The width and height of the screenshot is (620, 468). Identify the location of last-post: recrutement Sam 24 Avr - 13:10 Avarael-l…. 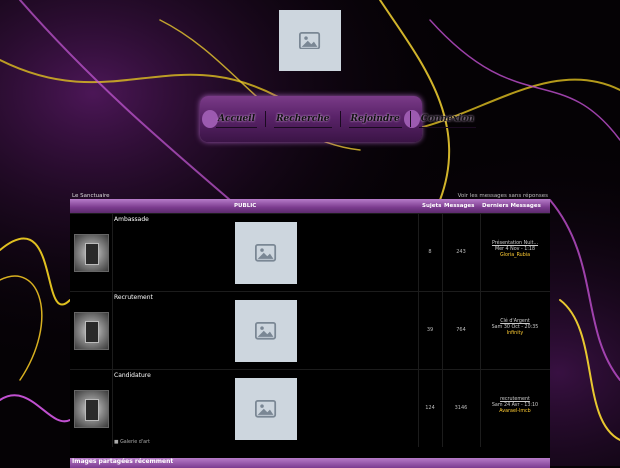
(515, 406).